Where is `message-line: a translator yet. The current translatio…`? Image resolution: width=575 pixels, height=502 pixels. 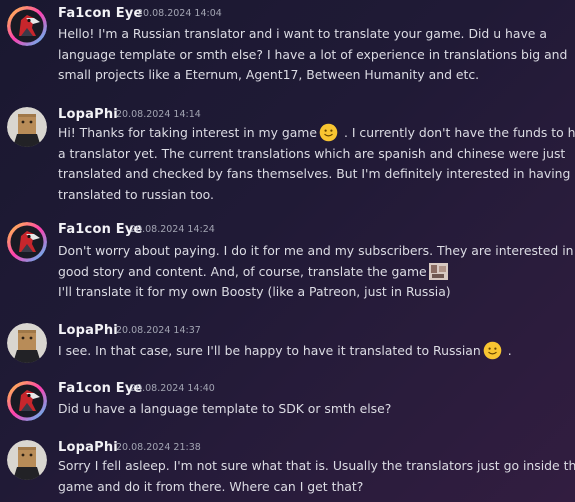 message-line: a translator yet. The current translatio… is located at coordinates (312, 153).